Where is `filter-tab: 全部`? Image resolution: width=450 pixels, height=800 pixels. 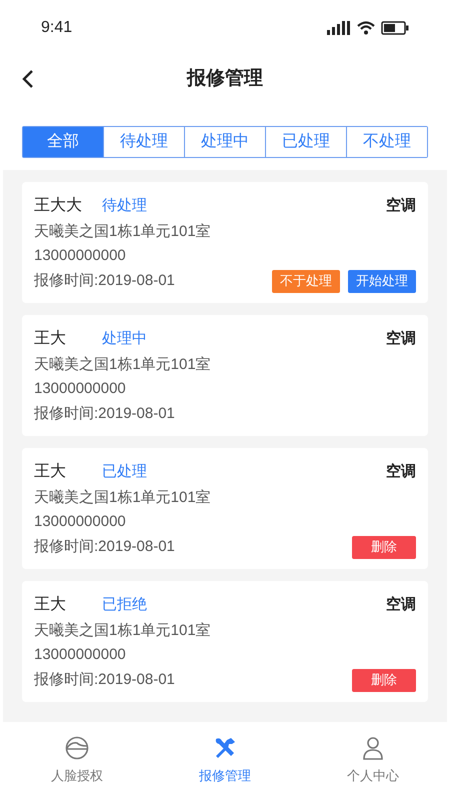 filter-tab: 全部 is located at coordinates (63, 142).